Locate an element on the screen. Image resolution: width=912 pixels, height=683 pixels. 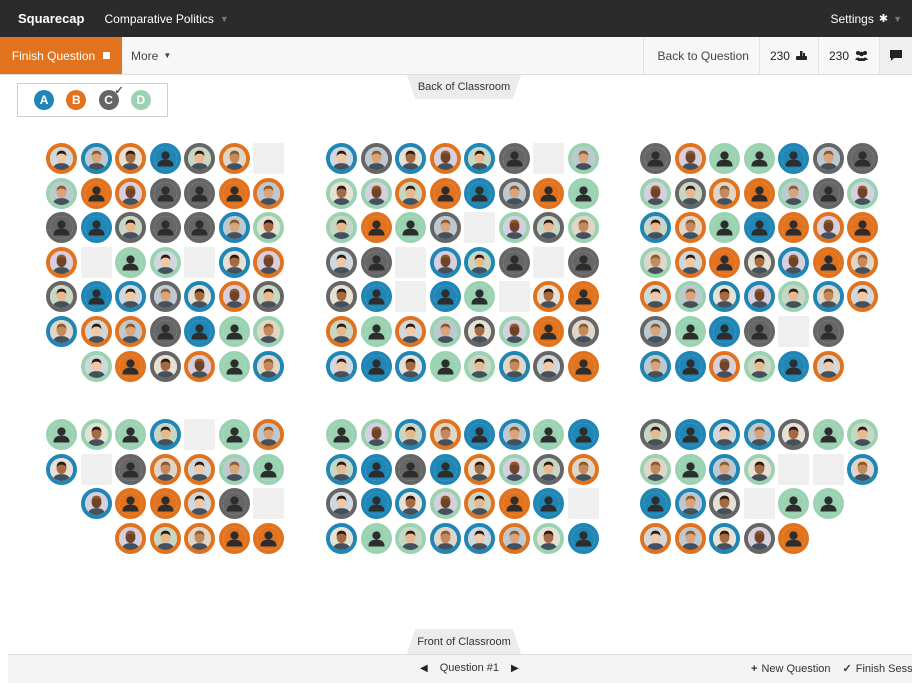
chat-button is located at coordinates (896, 55).